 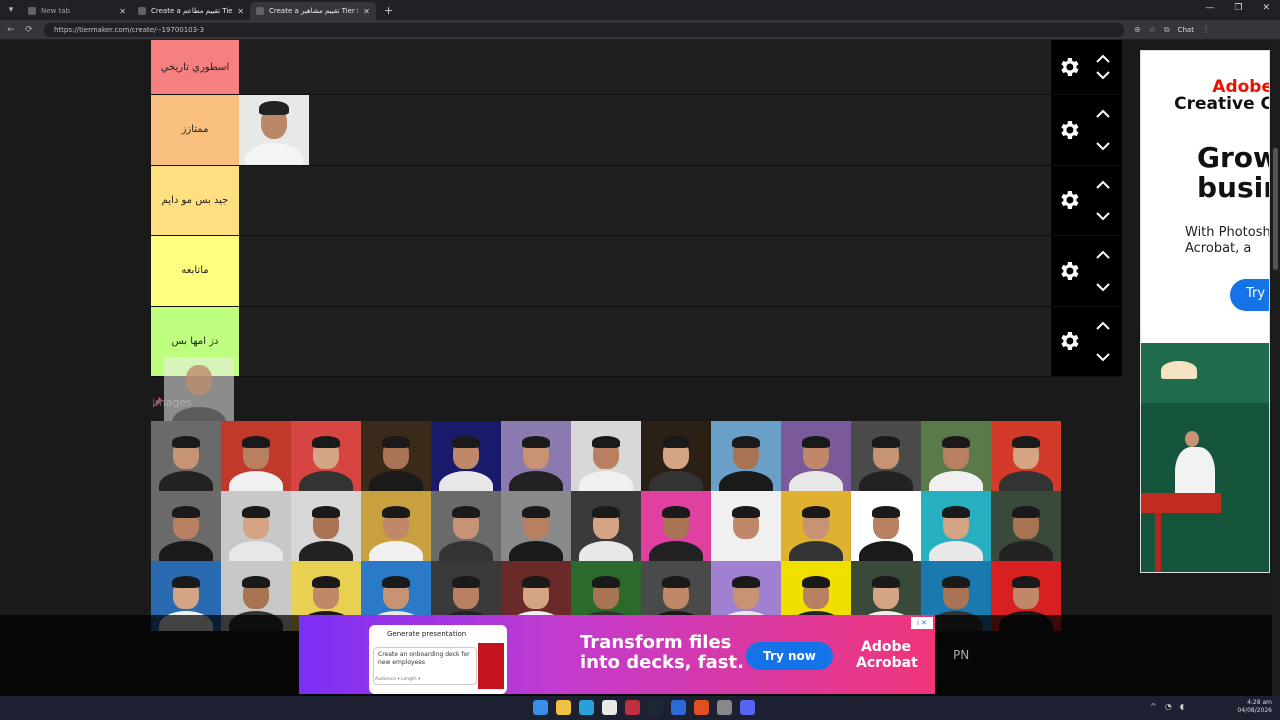 I want to click on brave-icon, so click(x=701, y=707).